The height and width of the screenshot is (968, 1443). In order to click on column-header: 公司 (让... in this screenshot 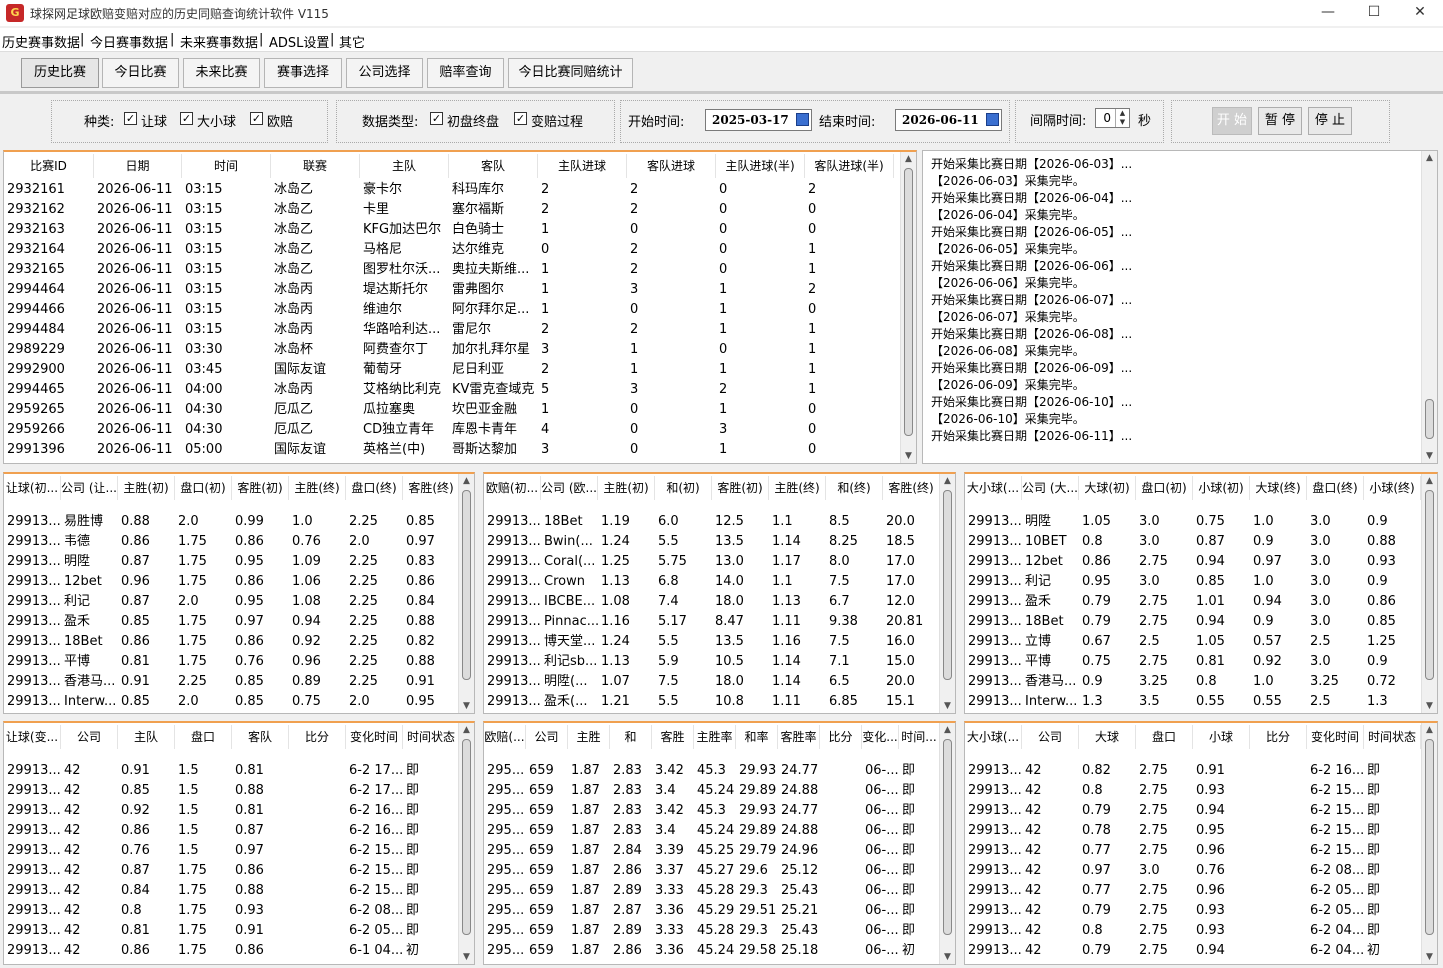, I will do `click(89, 488)`.